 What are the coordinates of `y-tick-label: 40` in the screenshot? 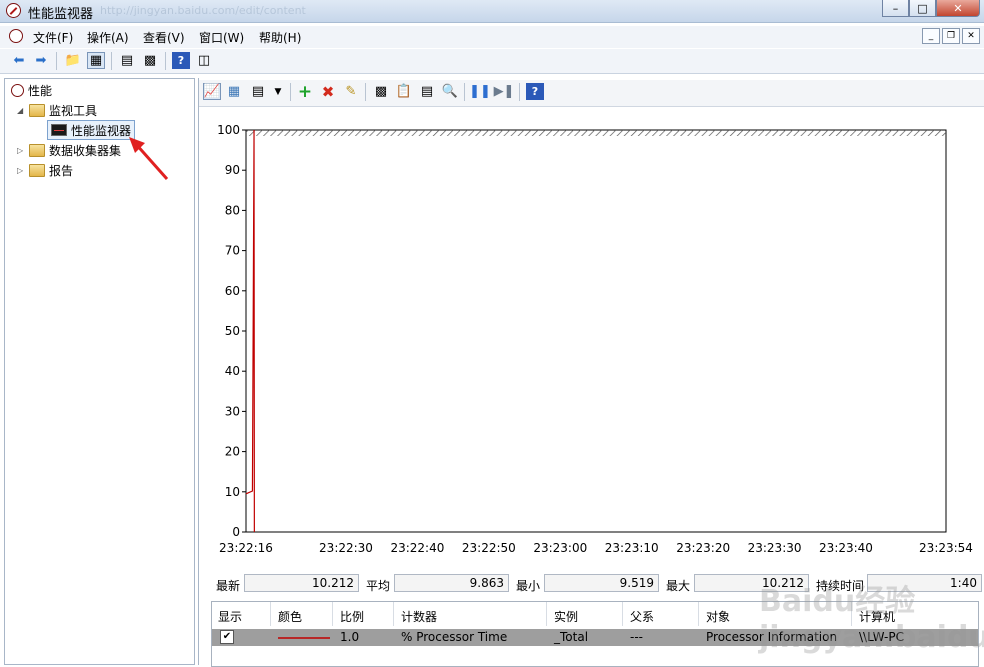 It's located at (232, 371).